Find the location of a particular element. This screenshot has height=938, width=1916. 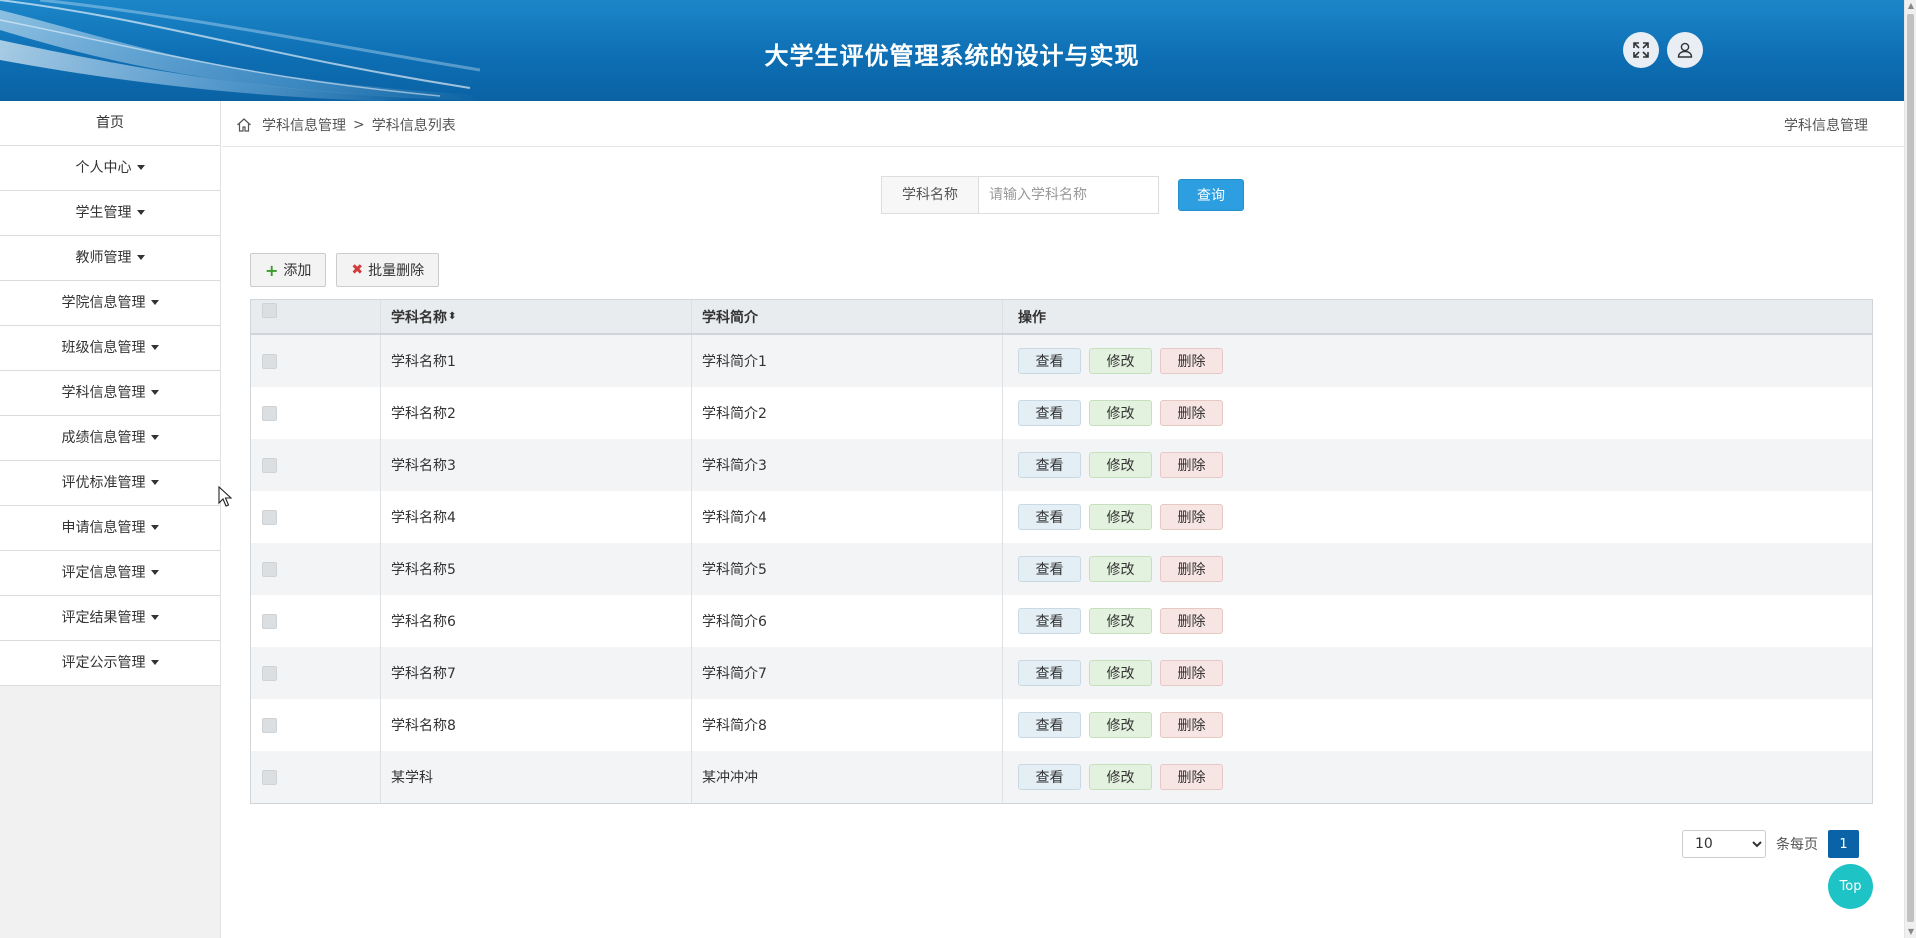

sidebar-item-label: 评优标准管理 is located at coordinates (103, 483).